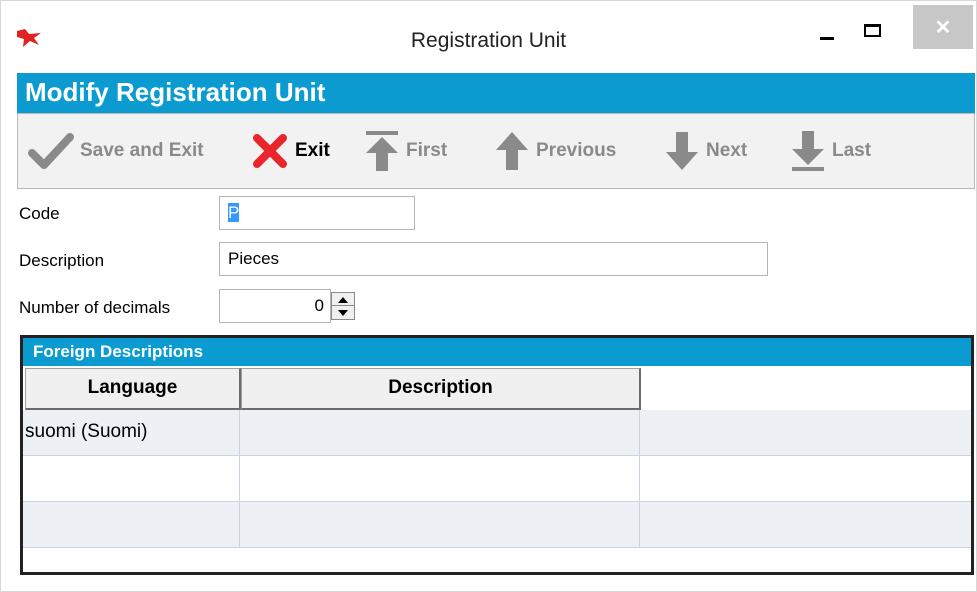 Image resolution: width=977 pixels, height=592 pixels. Describe the element at coordinates (175, 92) in the screenshot. I see `form-title: Modify Registration Unit` at that location.